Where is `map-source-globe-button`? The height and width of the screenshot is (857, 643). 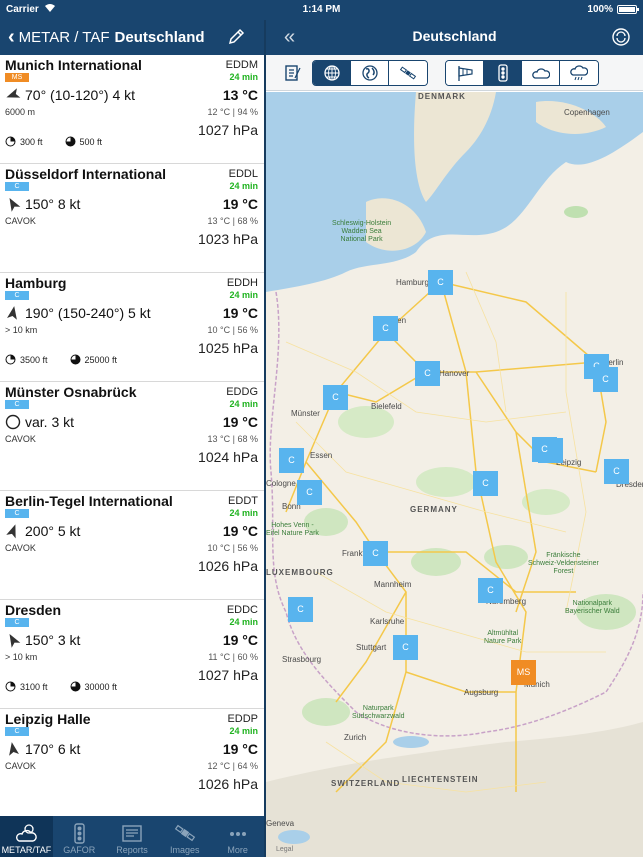 map-source-globe-button is located at coordinates (370, 73).